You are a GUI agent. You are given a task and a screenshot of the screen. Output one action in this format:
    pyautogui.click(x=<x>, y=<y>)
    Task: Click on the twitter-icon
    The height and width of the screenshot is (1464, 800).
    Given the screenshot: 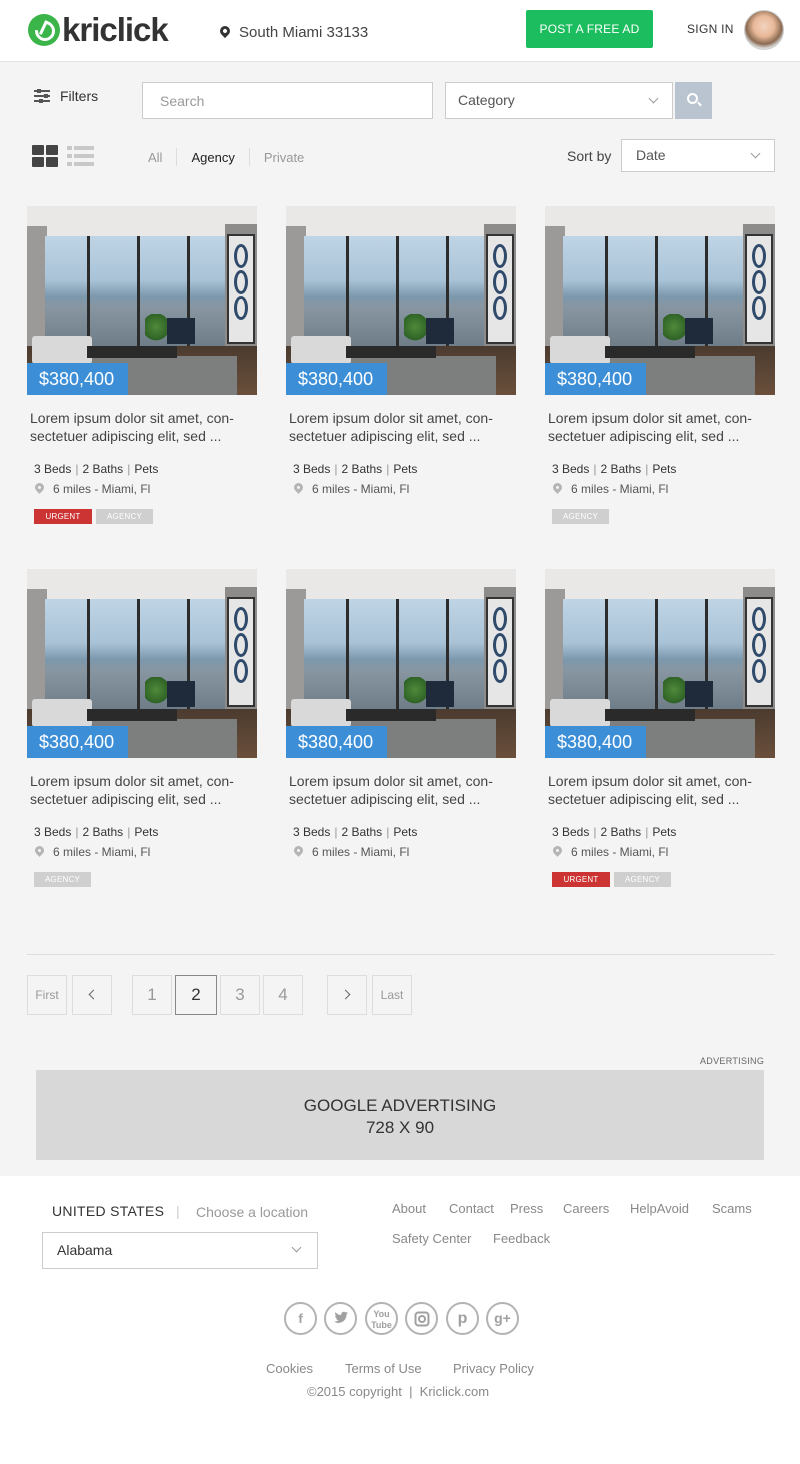 What is the action you would take?
    pyautogui.click(x=340, y=1318)
    